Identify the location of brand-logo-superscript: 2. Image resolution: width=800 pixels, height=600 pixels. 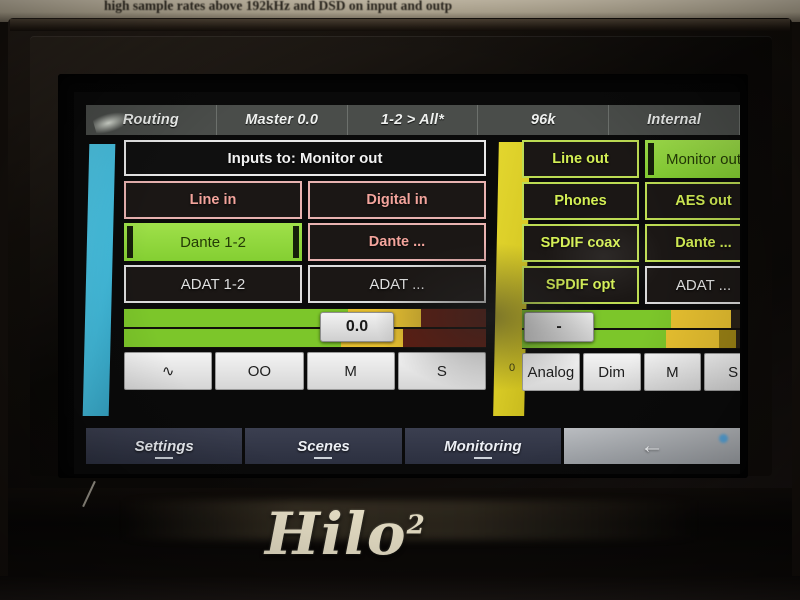
(416, 525).